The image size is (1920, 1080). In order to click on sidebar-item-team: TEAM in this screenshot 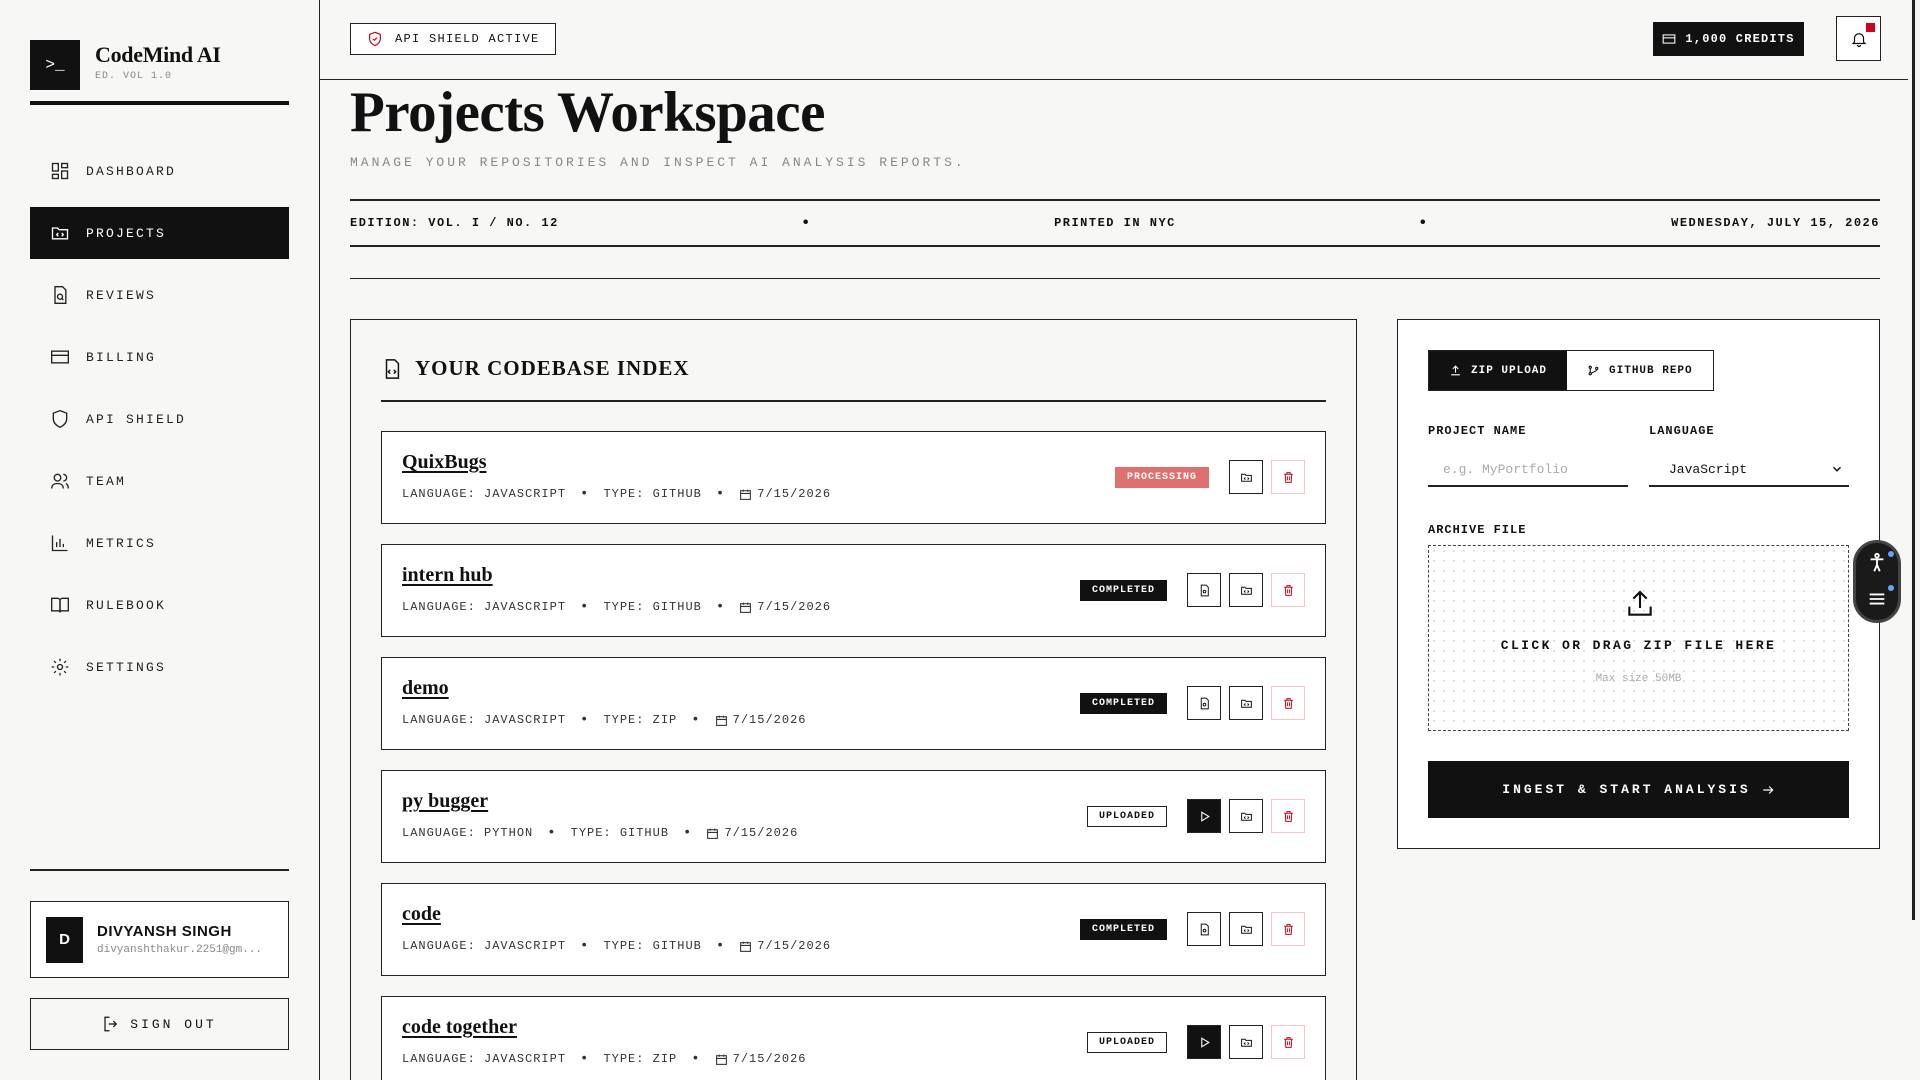, I will do `click(159, 481)`.